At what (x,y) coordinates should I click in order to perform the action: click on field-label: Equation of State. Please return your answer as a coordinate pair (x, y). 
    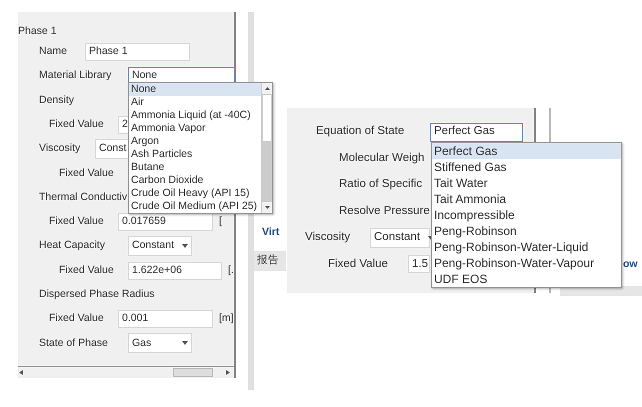
    Looking at the image, I should click on (360, 131).